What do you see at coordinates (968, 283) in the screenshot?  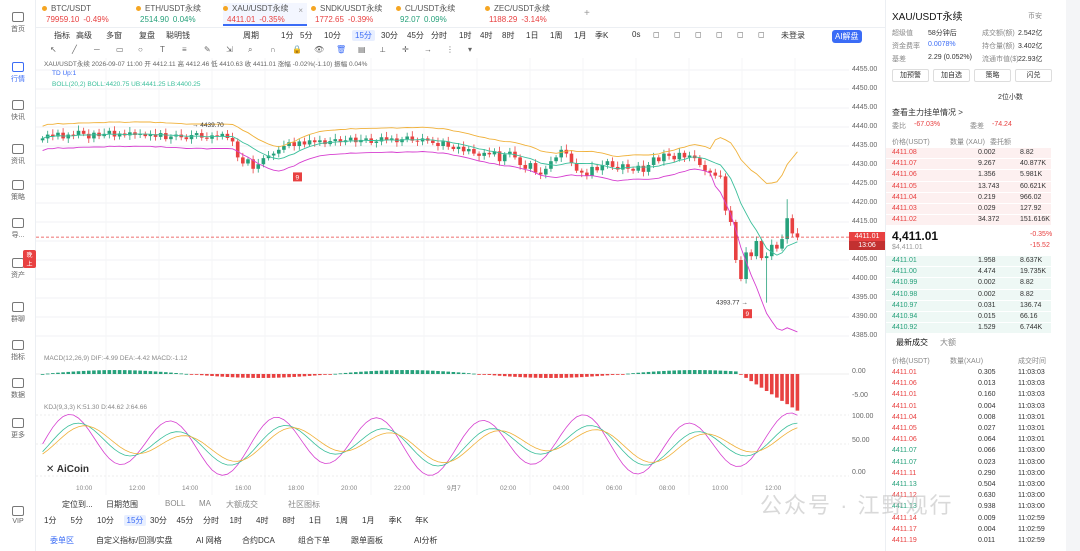 I see `book-row-bid: 4410.99 0.002 8.82` at bounding box center [968, 283].